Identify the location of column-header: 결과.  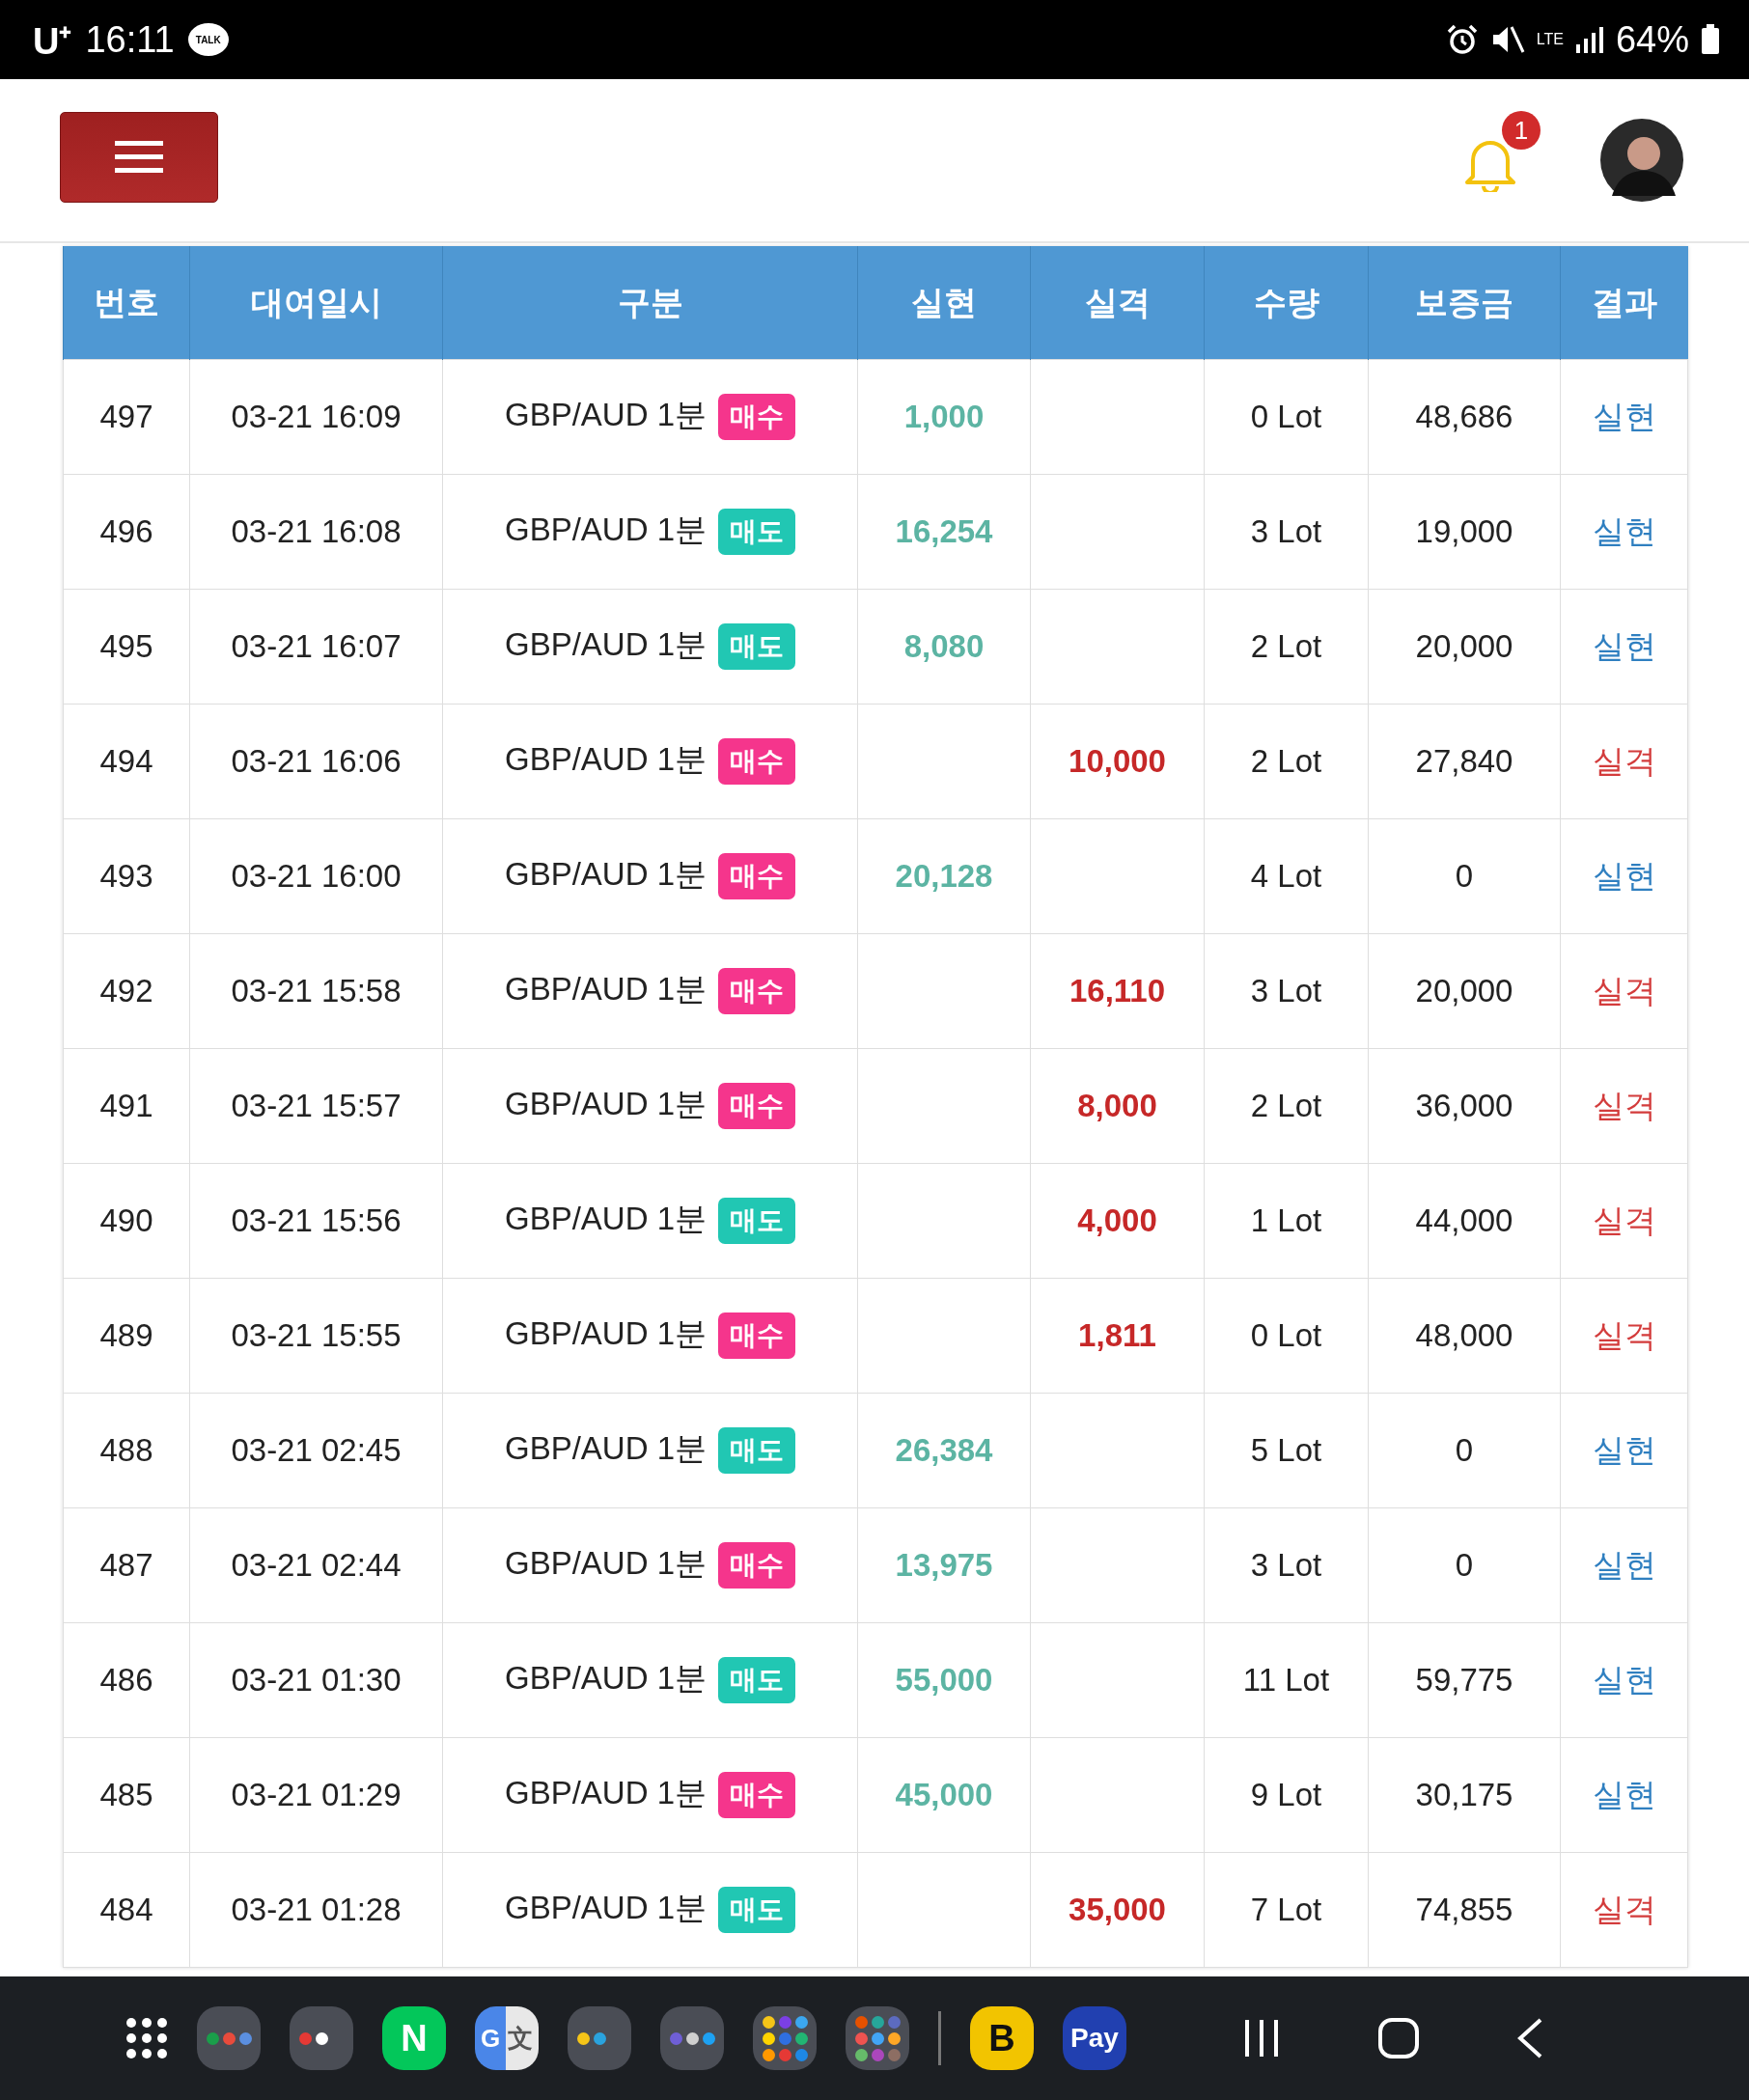
(1624, 301).